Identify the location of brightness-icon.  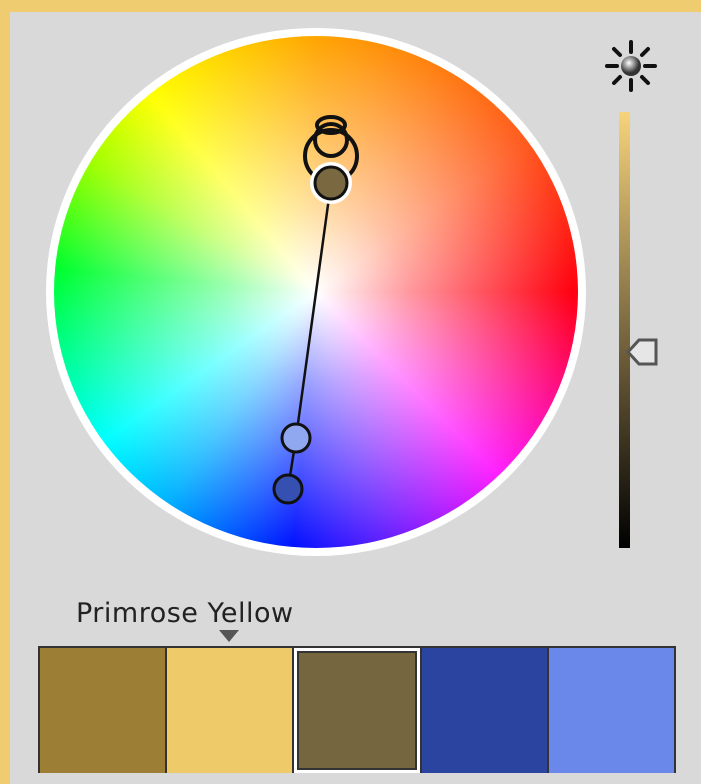
(631, 66).